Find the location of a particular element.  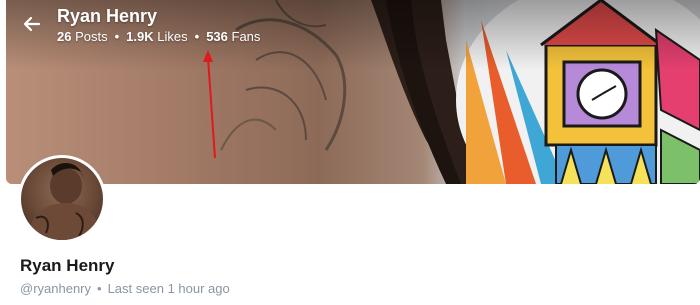

posts-count: 26 is located at coordinates (64, 36).